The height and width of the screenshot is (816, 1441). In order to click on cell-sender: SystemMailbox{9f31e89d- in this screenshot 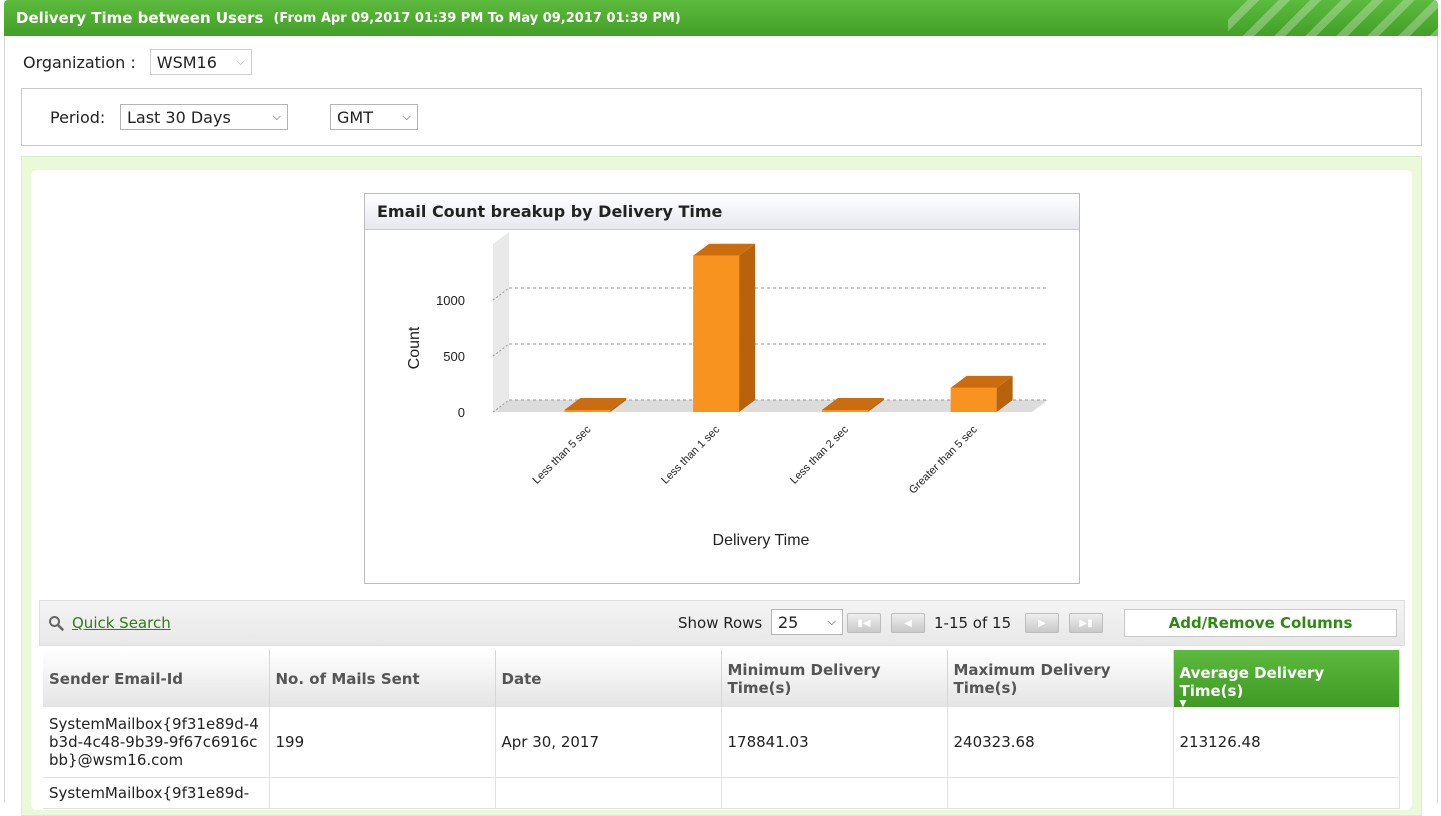, I will do `click(156, 793)`.